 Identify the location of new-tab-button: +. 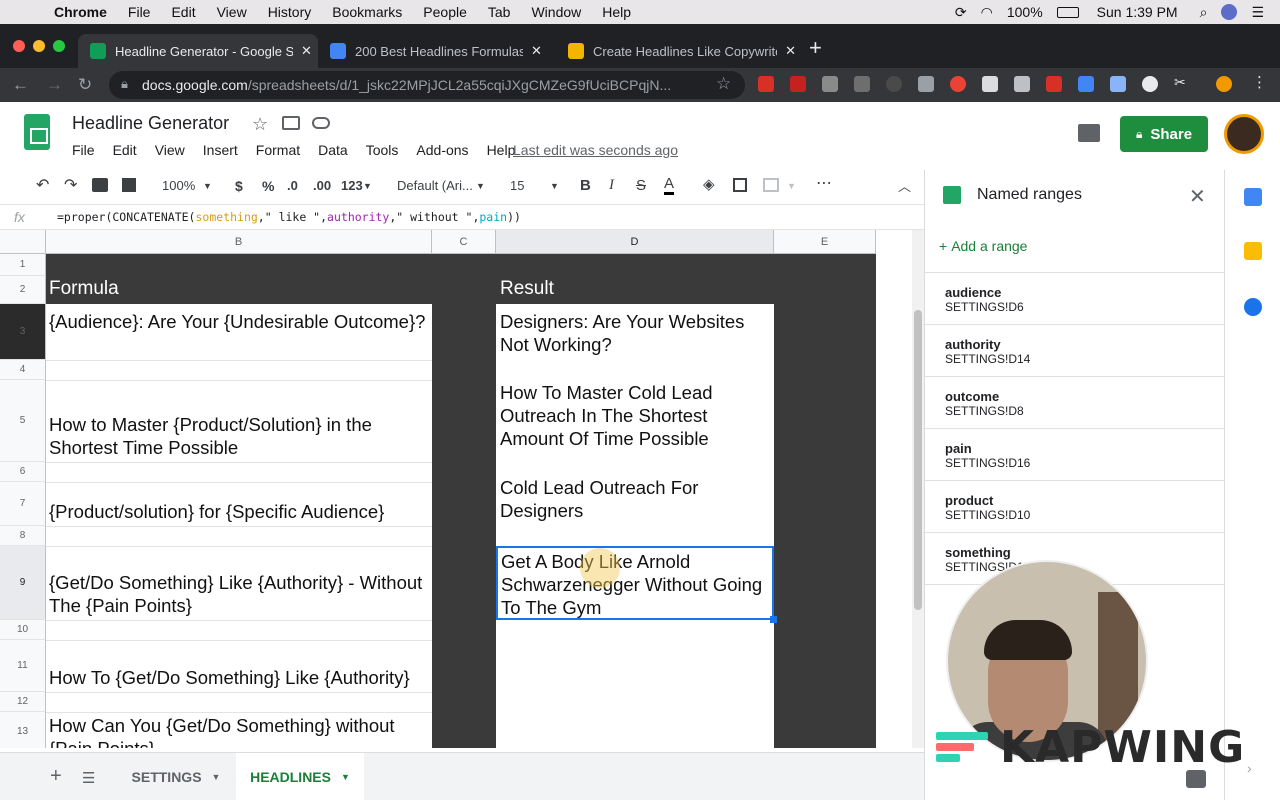
(815, 48).